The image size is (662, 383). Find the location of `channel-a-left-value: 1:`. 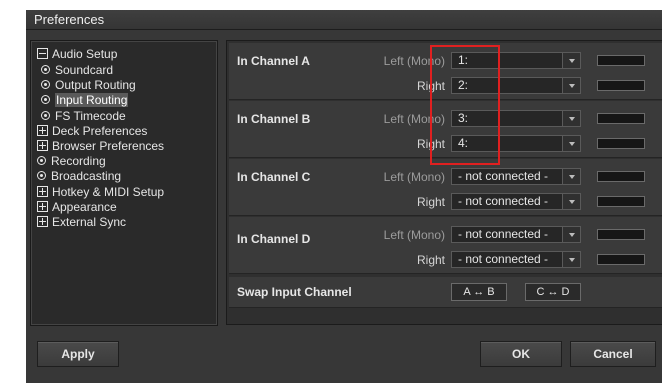

channel-a-left-value: 1: is located at coordinates (463, 60).